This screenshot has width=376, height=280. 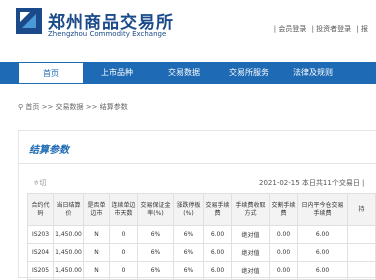 I want to click on col-header: 日内平今仓交易手续费, so click(x=322, y=209).